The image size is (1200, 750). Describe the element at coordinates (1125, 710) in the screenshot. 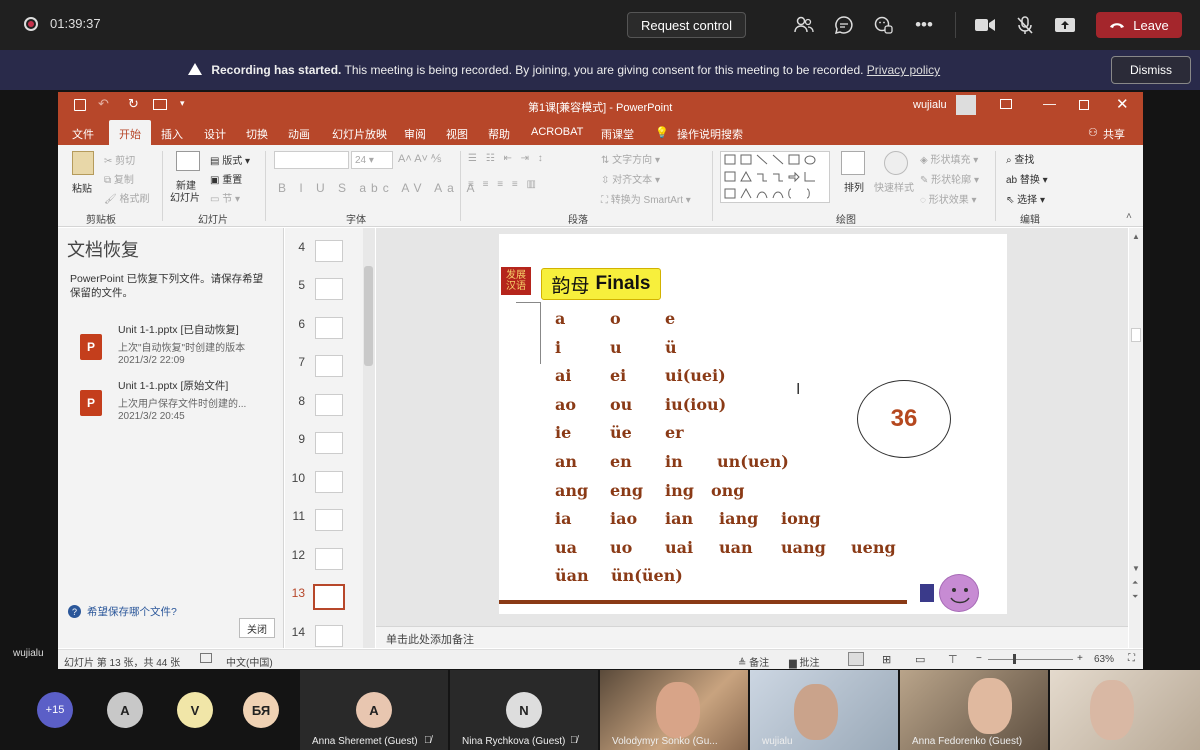

I see `participant-video-tile` at that location.